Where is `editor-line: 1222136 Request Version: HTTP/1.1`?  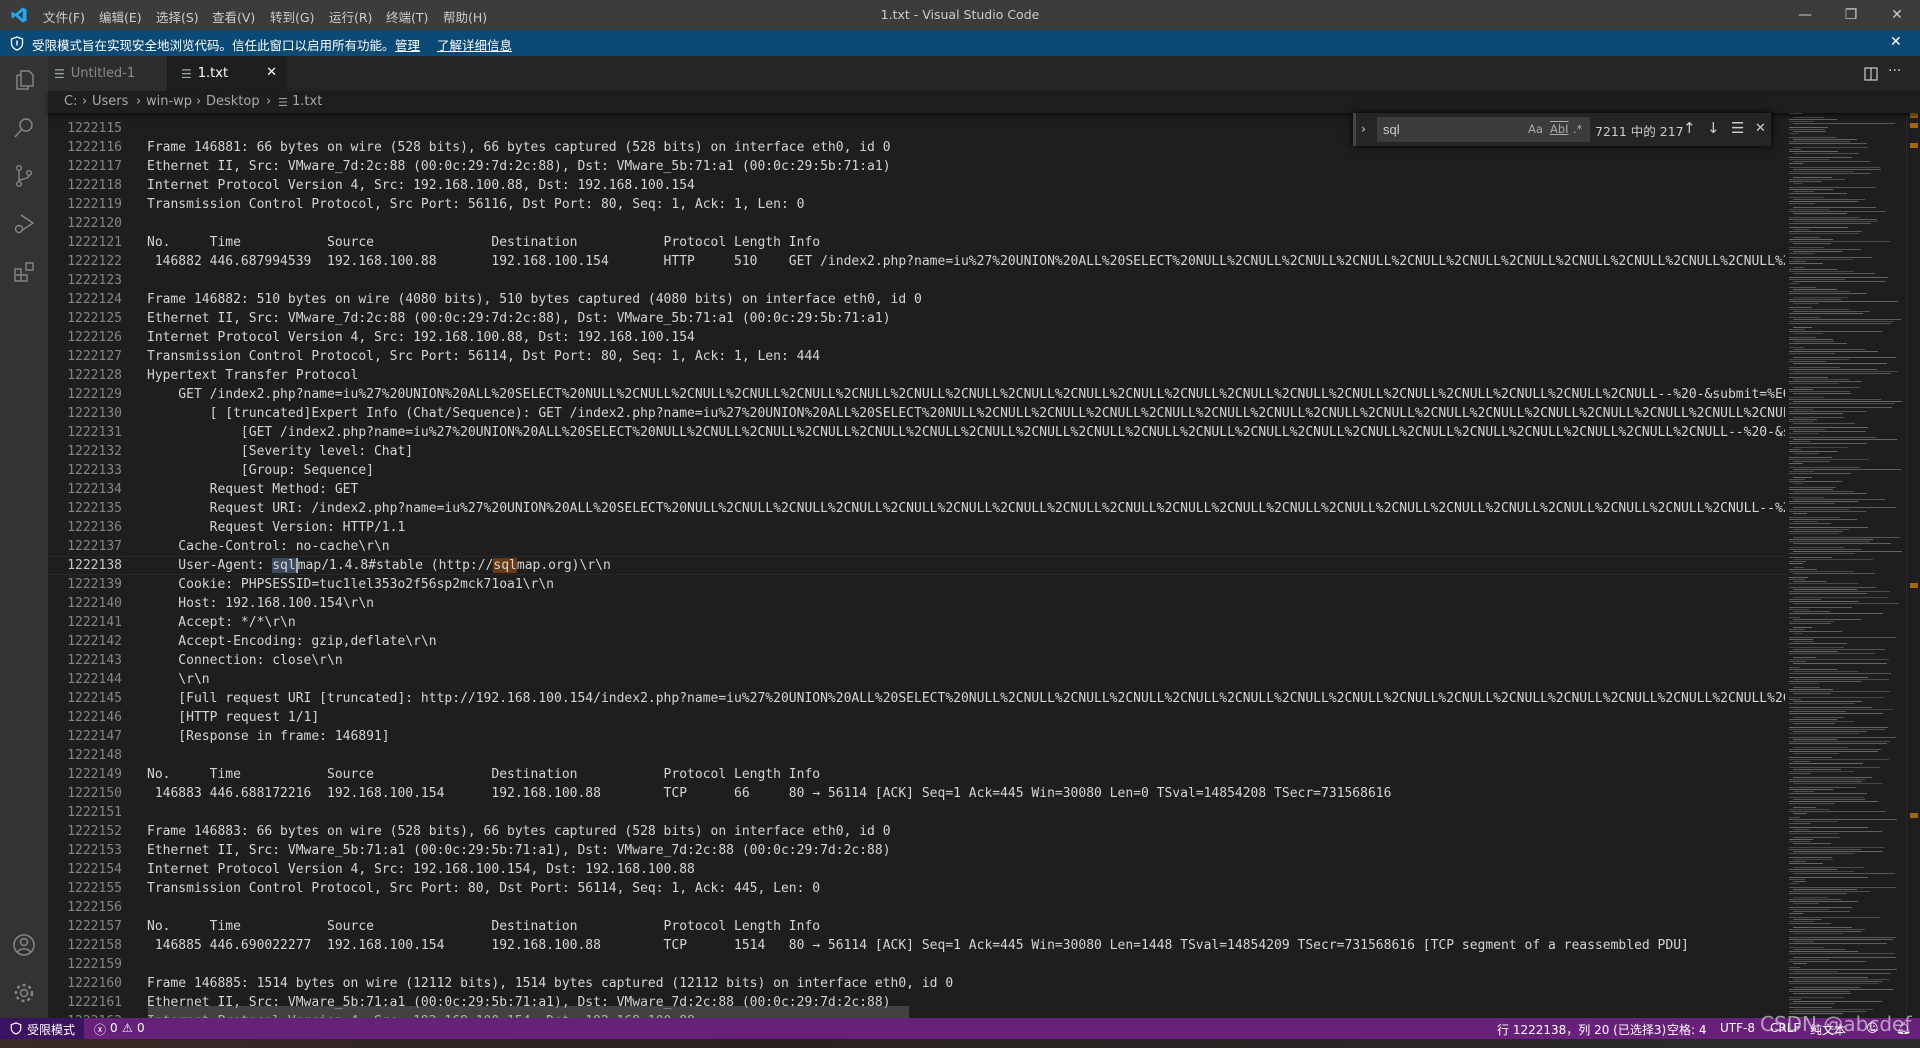
editor-line: 1222136 Request Version: HTTP/1.1 is located at coordinates (916, 527).